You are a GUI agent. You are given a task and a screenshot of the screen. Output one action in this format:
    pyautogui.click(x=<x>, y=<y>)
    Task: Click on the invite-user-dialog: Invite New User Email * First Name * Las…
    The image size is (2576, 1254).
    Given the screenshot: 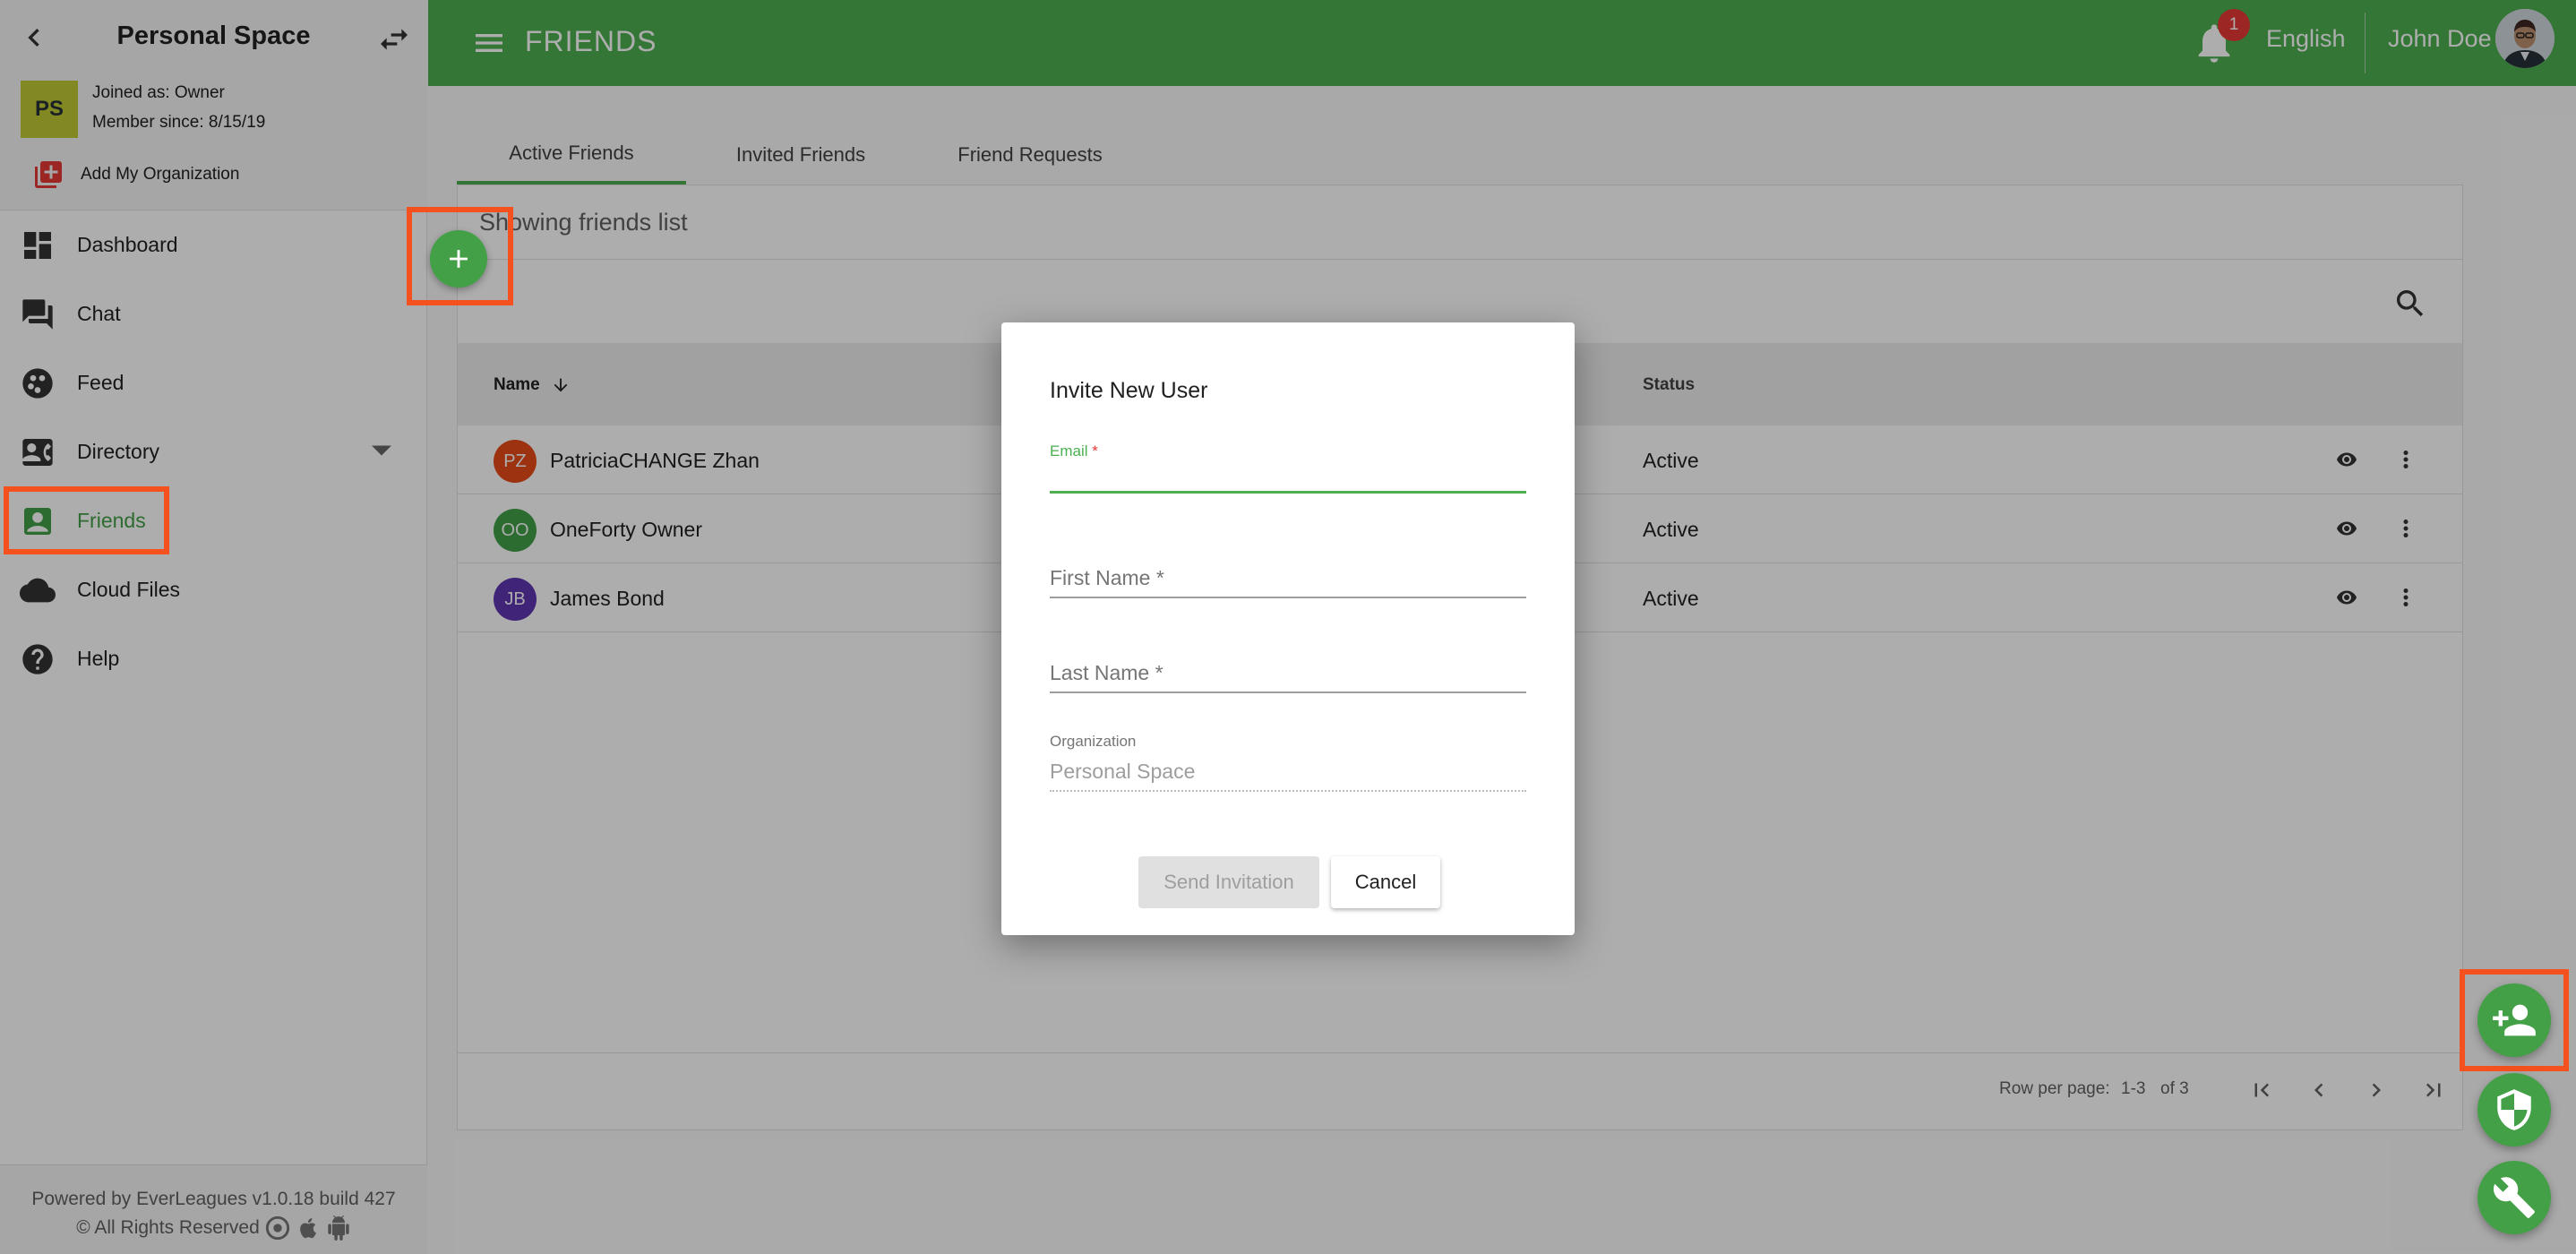 What is the action you would take?
    pyautogui.click(x=1288, y=628)
    